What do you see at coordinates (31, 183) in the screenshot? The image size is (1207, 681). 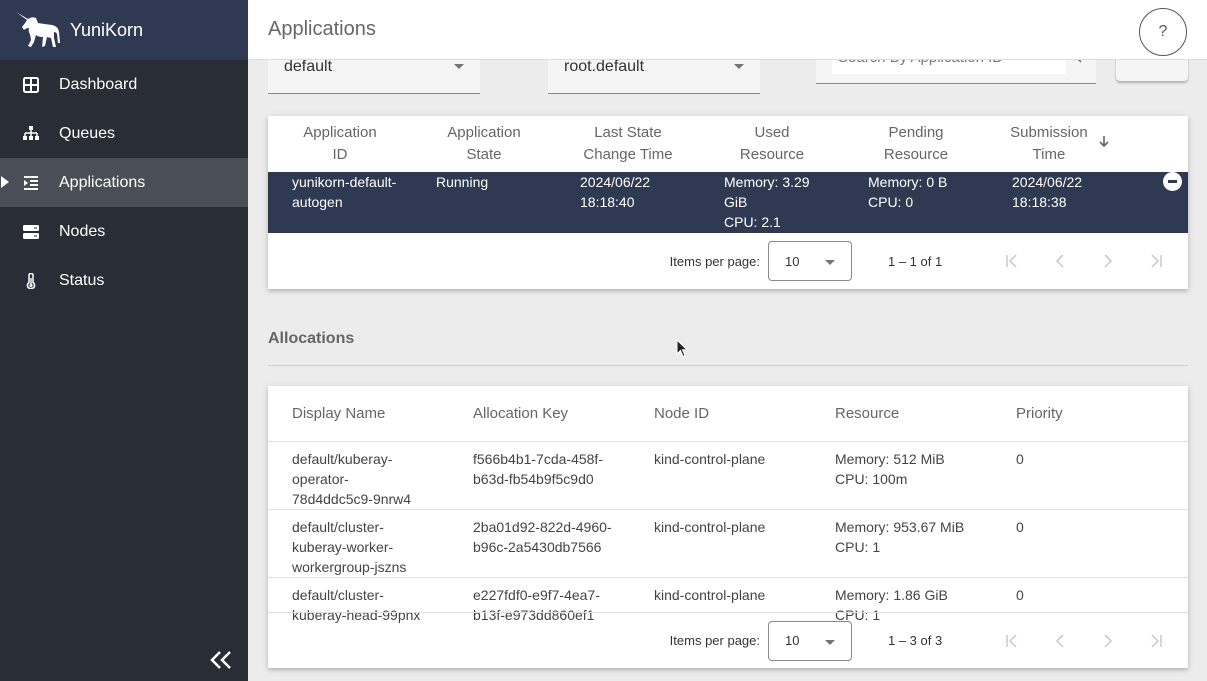 I see `list-icon` at bounding box center [31, 183].